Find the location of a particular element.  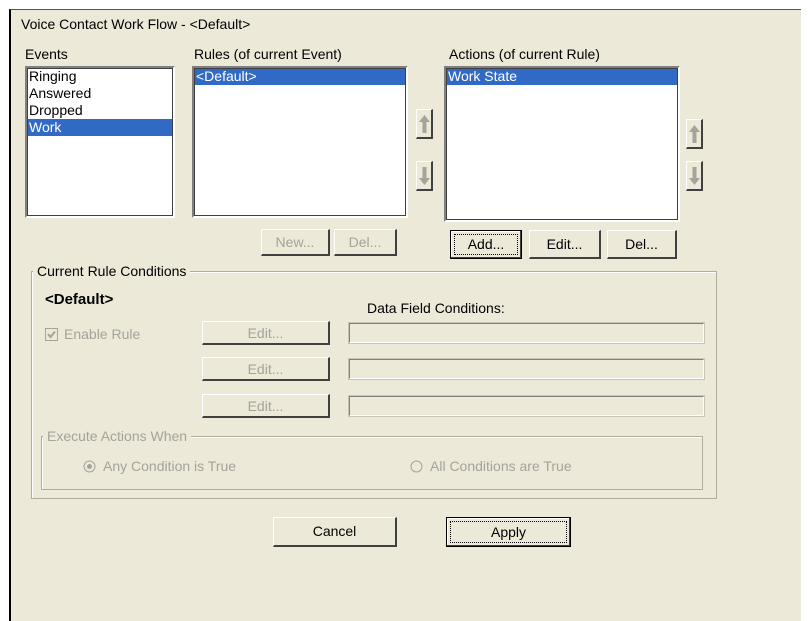

checkbox-box is located at coordinates (51, 334).